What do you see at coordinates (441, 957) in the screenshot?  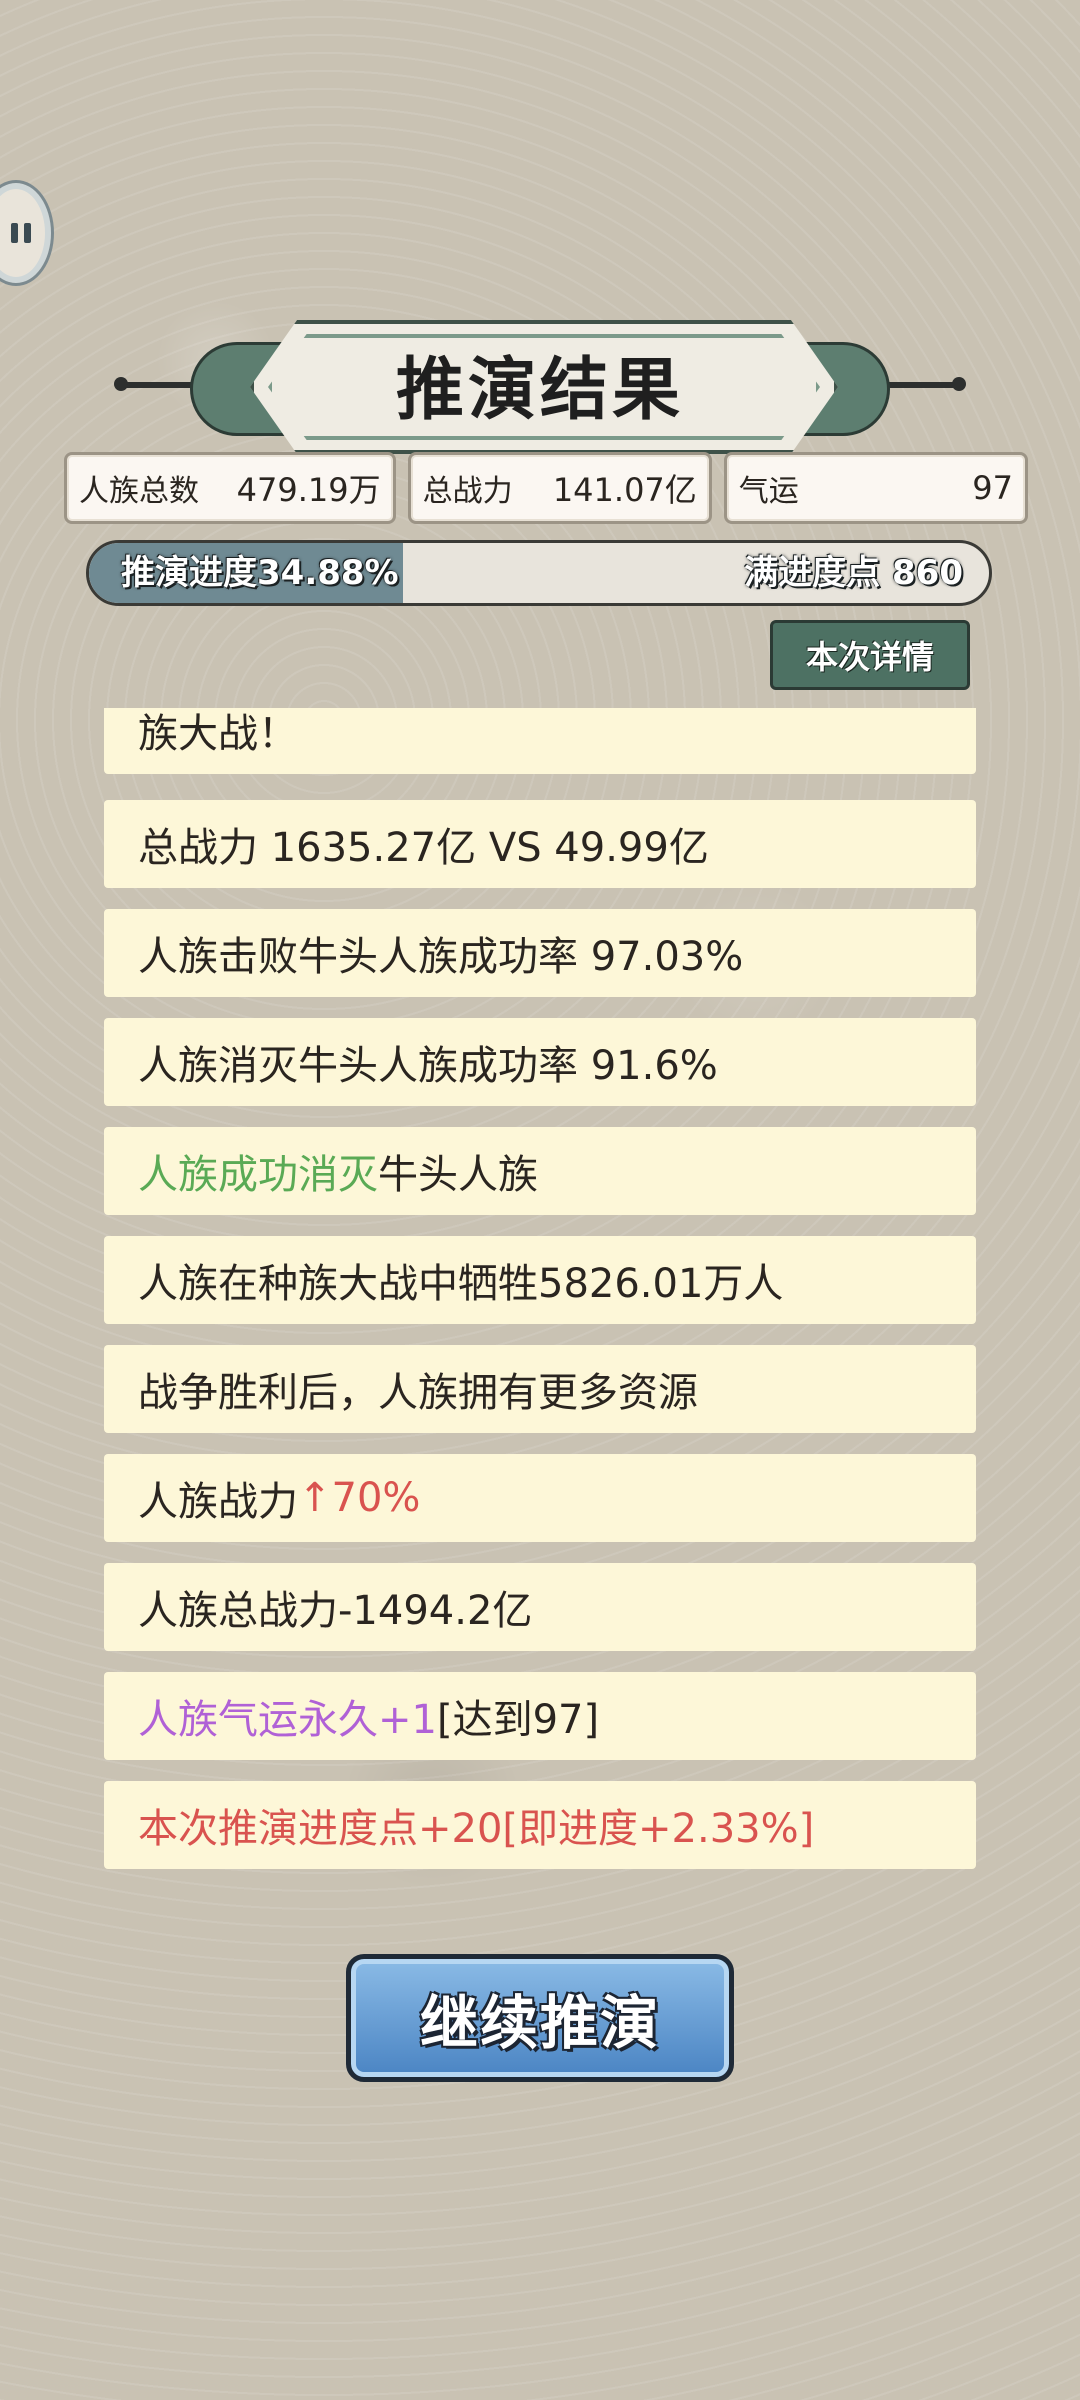 I see `log-entry-text: 人族击败牛头人族成功率 97.03%` at bounding box center [441, 957].